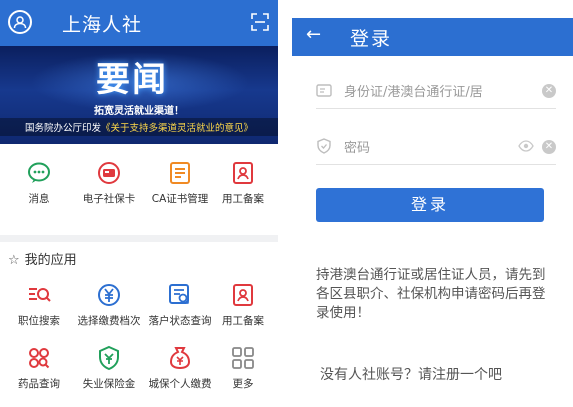  I want to click on user-avatar-icon, so click(20, 22).